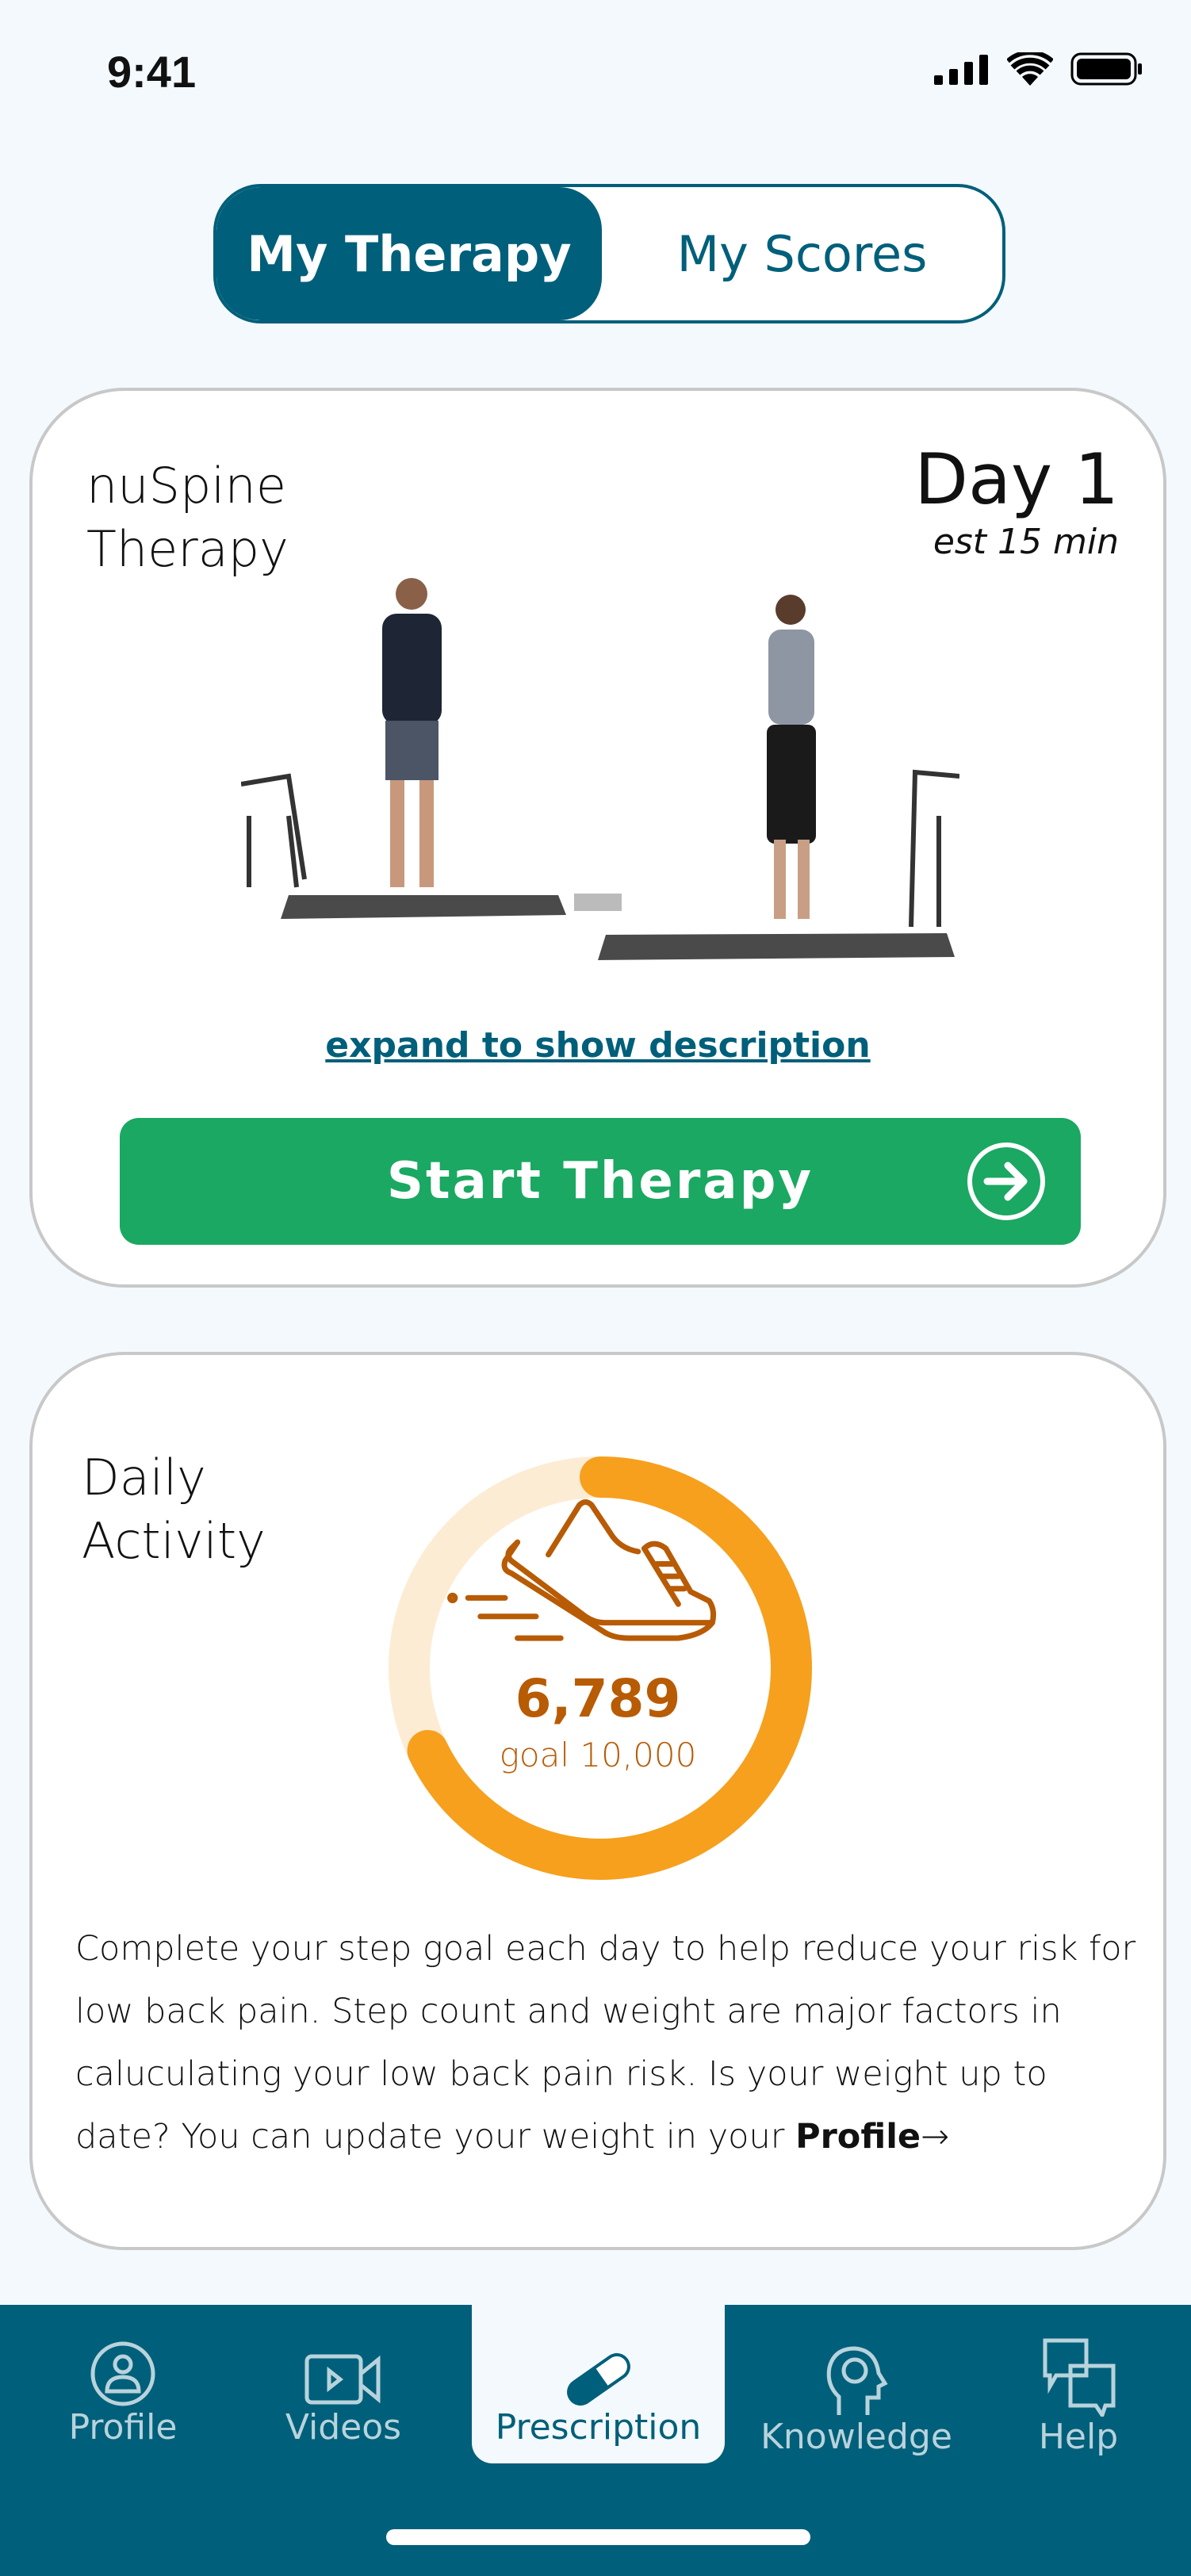 This screenshot has width=1191, height=2576. Describe the element at coordinates (1006, 1181) in the screenshot. I see `arrow-right-circle-icon` at that location.